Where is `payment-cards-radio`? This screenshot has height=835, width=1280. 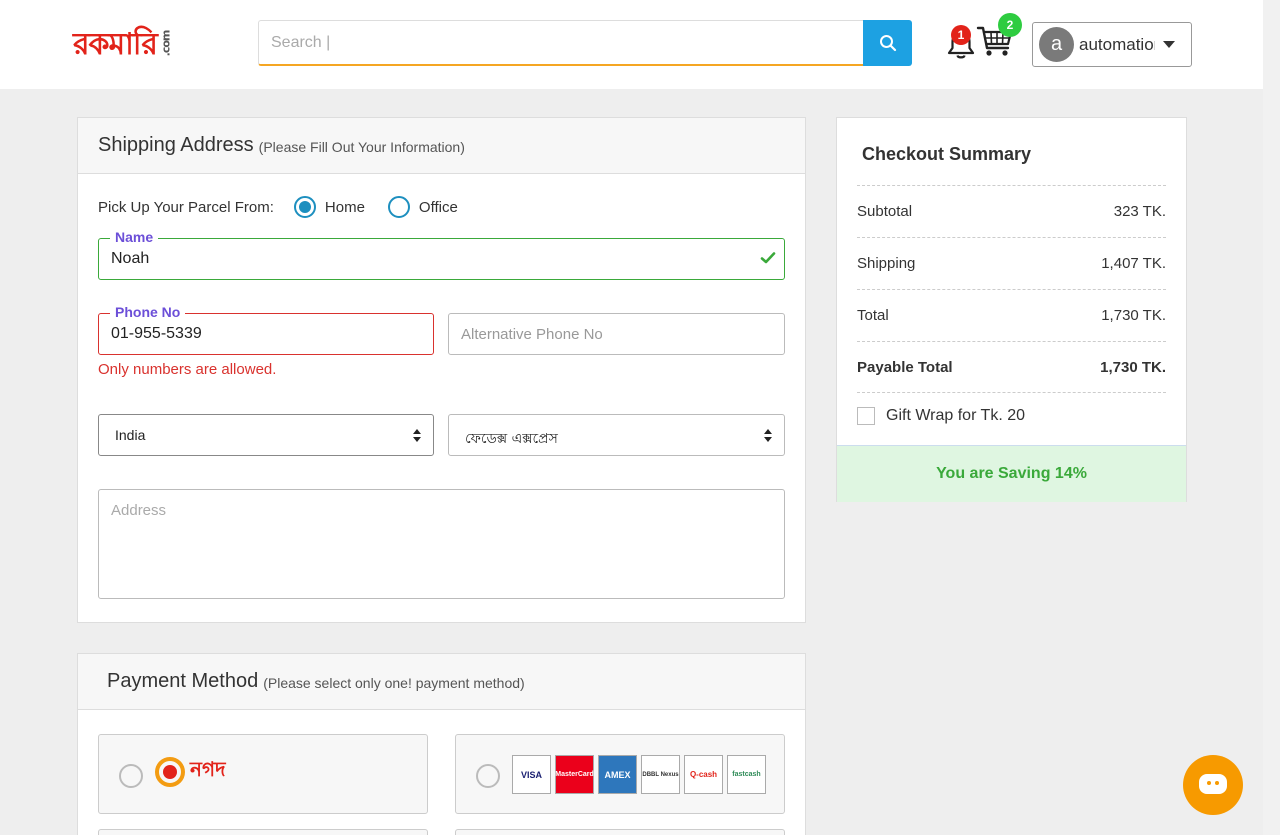 payment-cards-radio is located at coordinates (488, 776).